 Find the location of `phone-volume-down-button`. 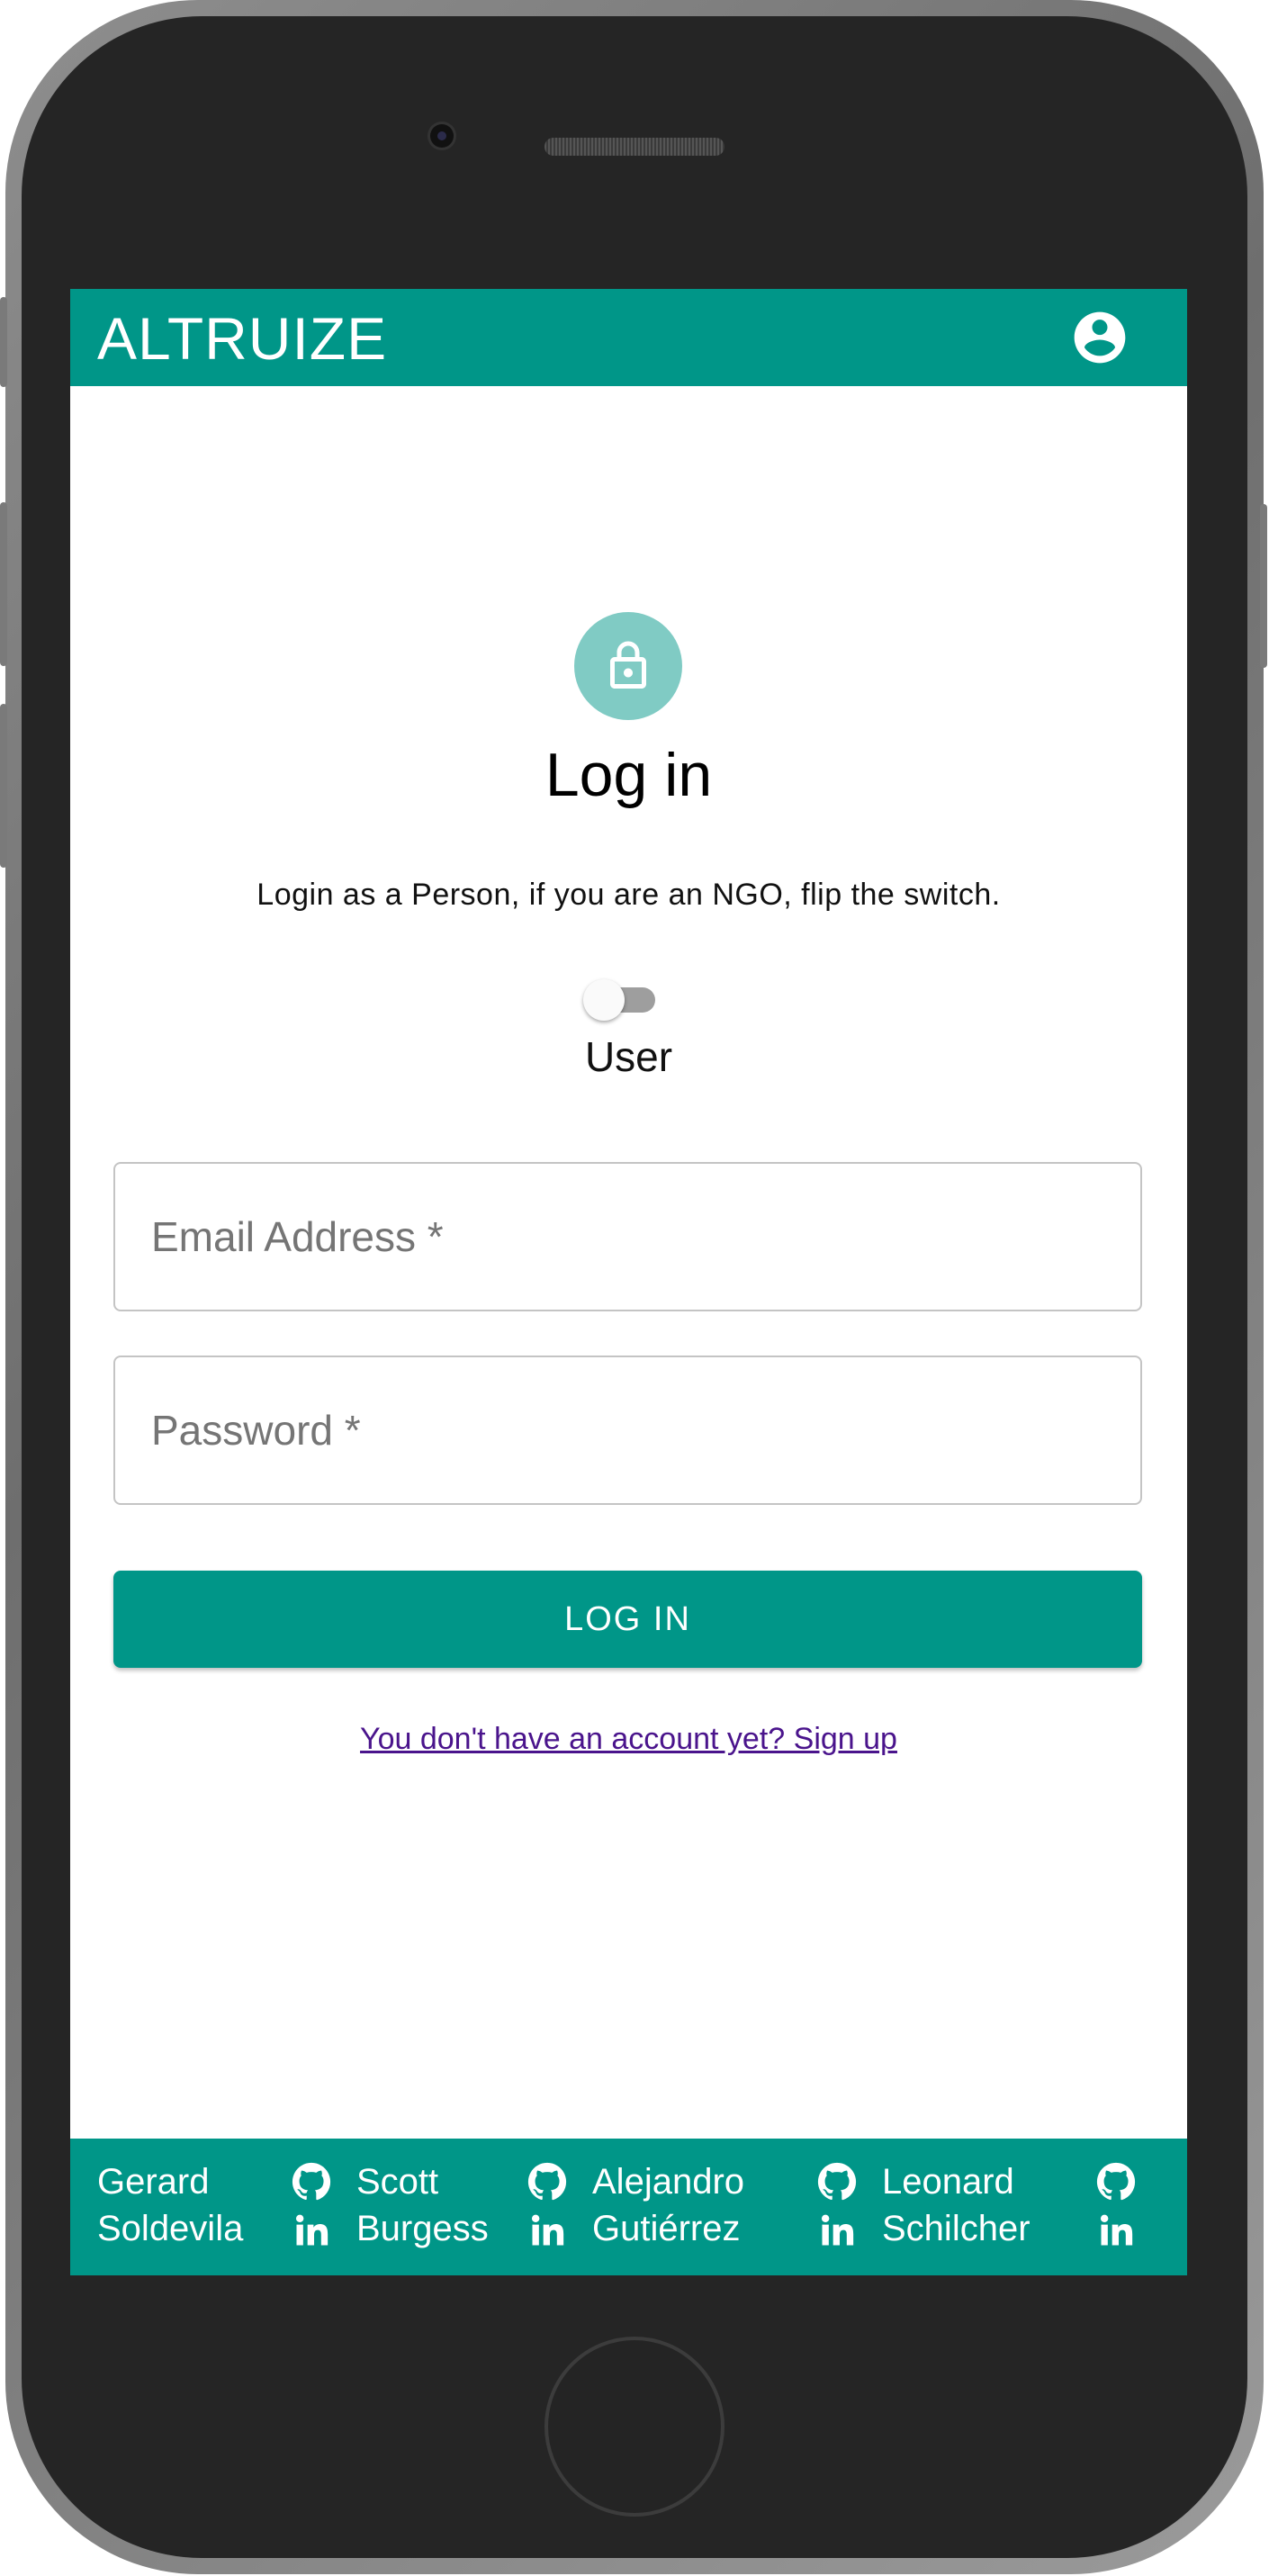

phone-volume-down-button is located at coordinates (4, 786).